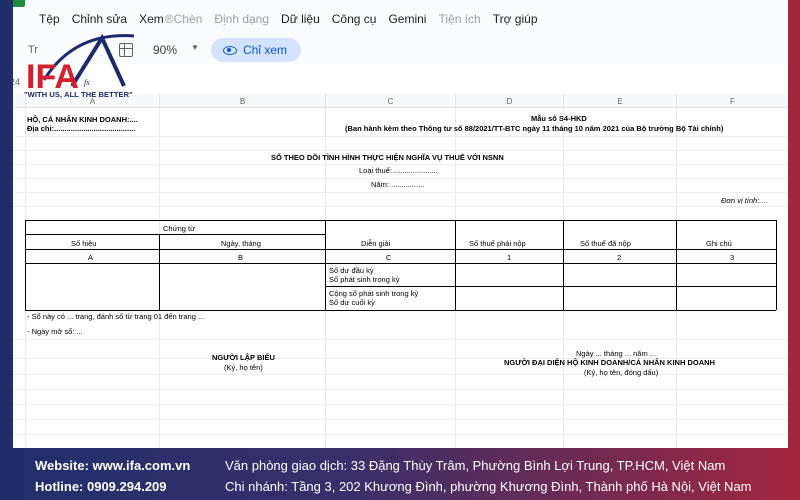 The width and height of the screenshot is (800, 500). I want to click on view-only-button: Chỉ xem, so click(256, 50).